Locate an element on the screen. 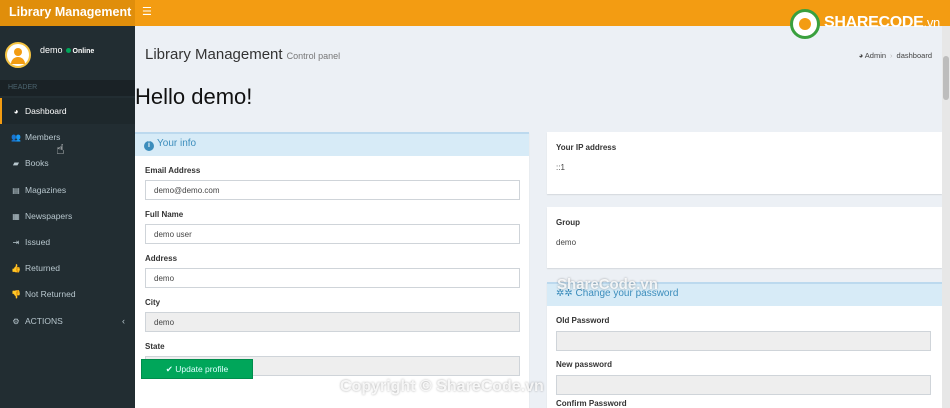  update-profile-button: ✔ Update profile is located at coordinates (197, 369).